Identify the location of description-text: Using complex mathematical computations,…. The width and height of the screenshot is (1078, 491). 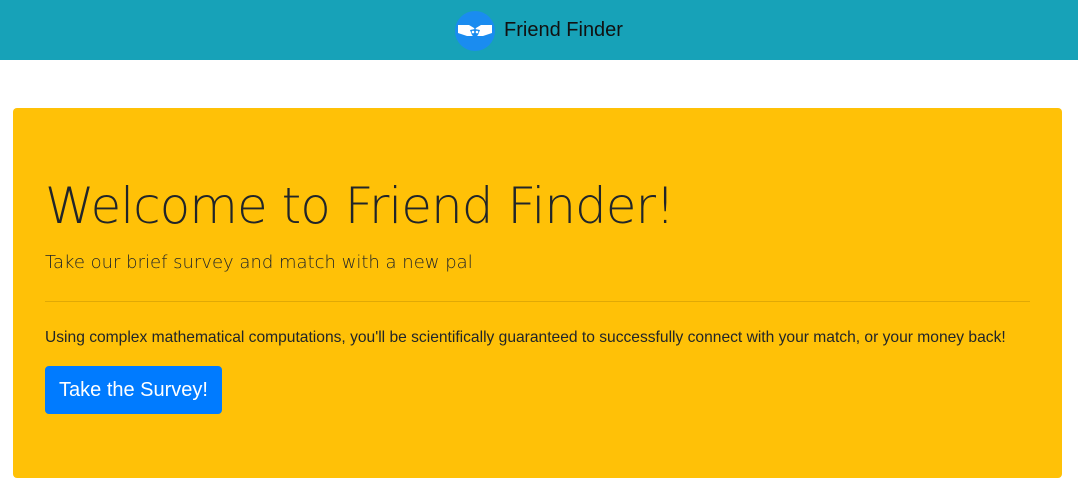
(525, 337).